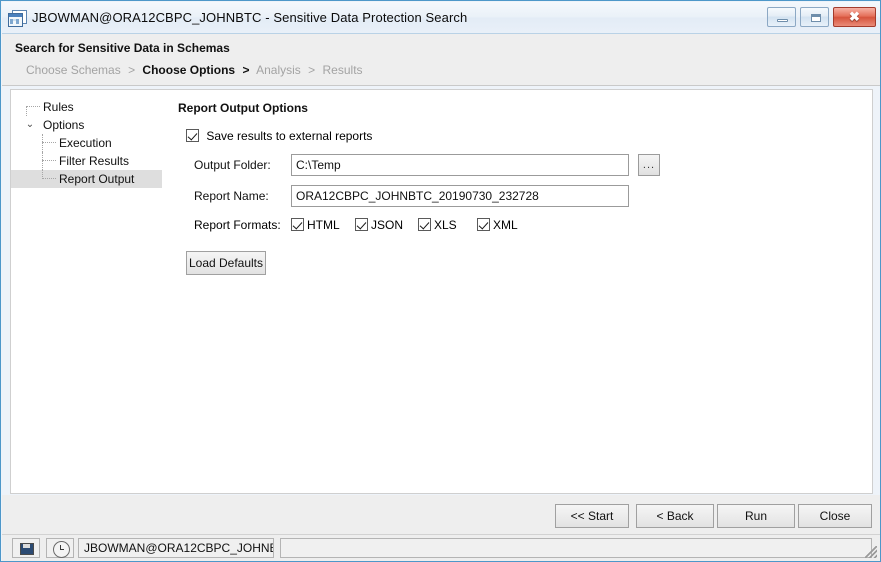 The image size is (881, 562). Describe the element at coordinates (289, 136) in the screenshot. I see `save-external-reports-label: Save results to external reports` at that location.